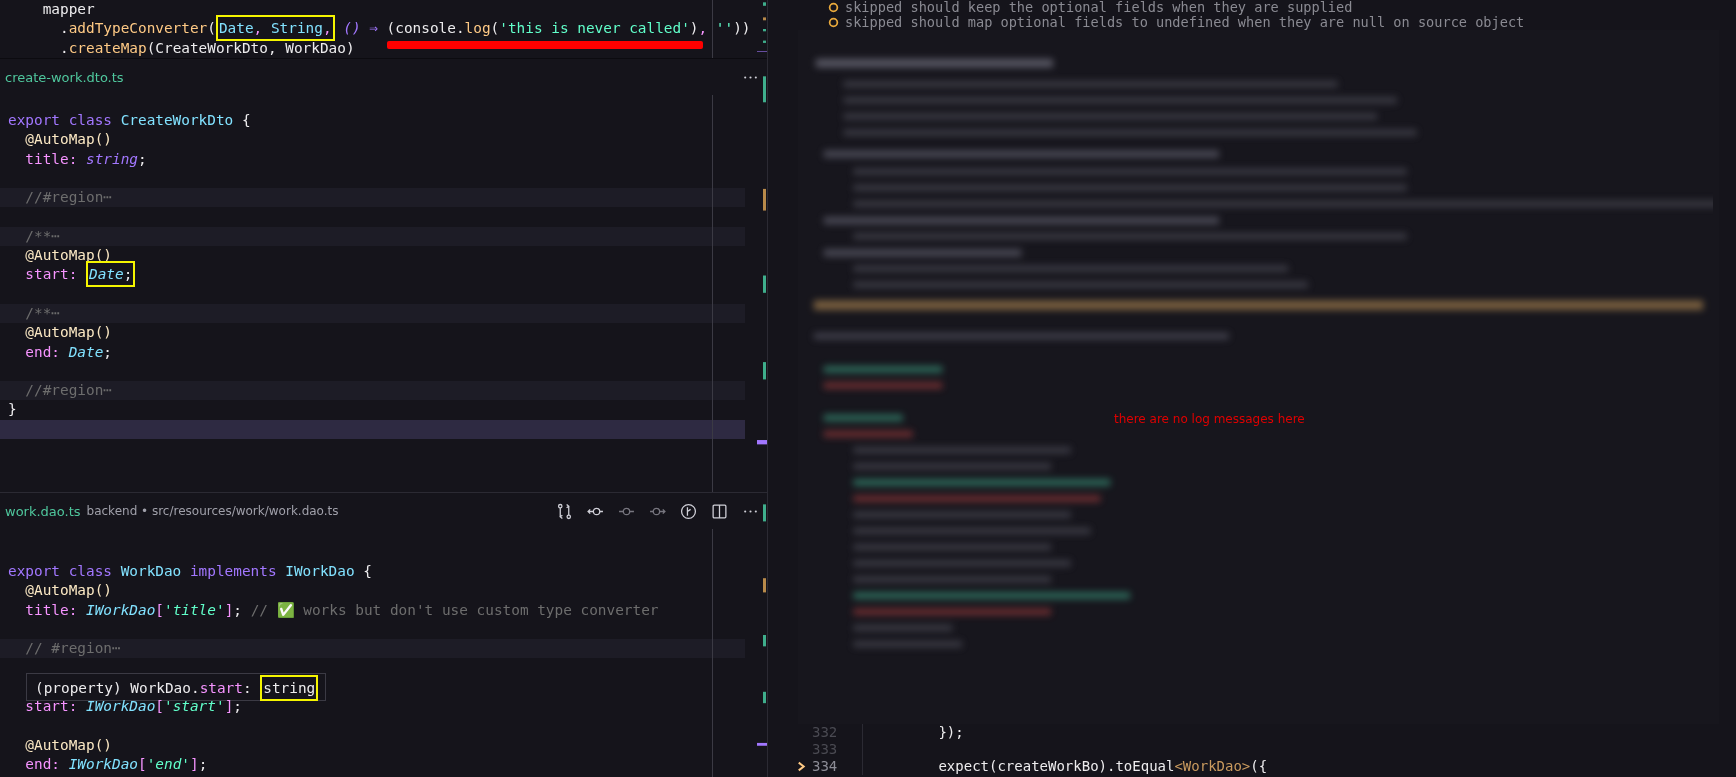  I want to click on code-line: }, so click(12, 410).